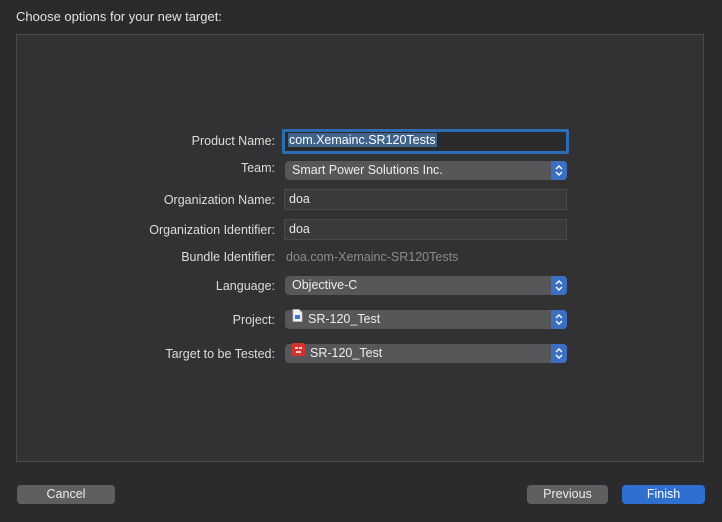  Describe the element at coordinates (297, 318) in the screenshot. I see `project-file-icon` at that location.